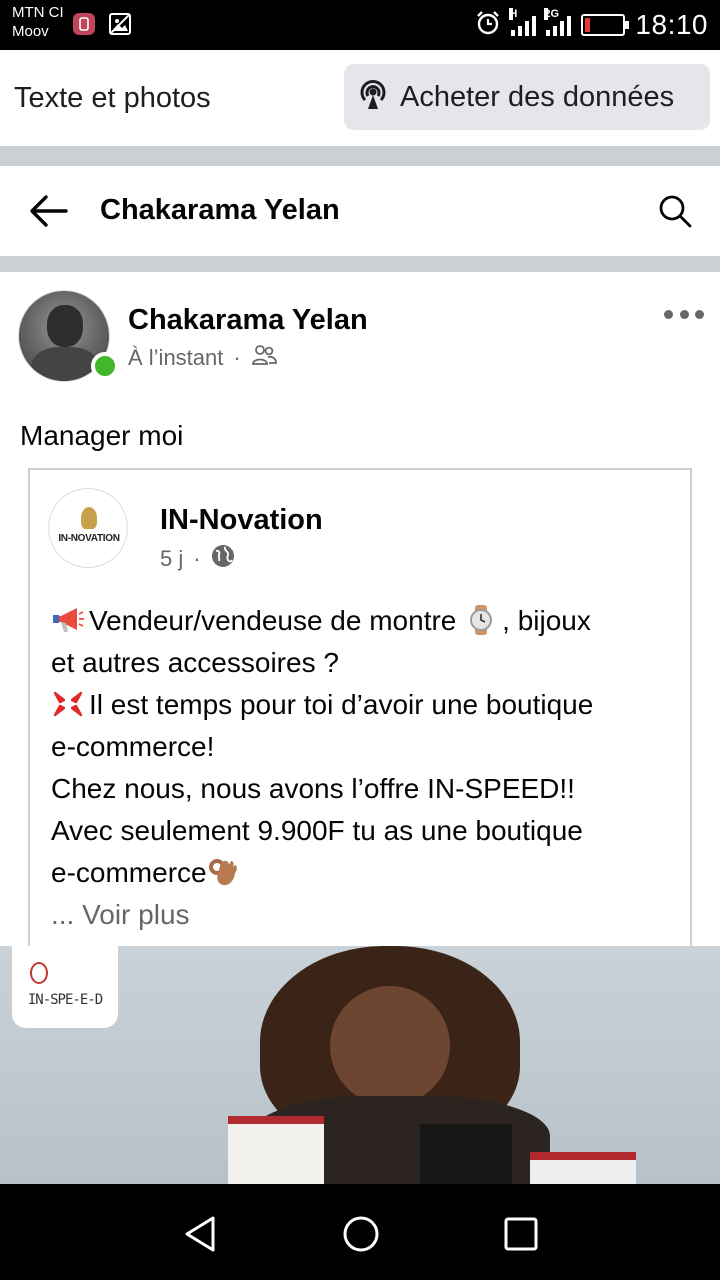 Image resolution: width=720 pixels, height=1280 pixels. Describe the element at coordinates (133, 746) in the screenshot. I see `shared-line-4: e-commerce!` at that location.